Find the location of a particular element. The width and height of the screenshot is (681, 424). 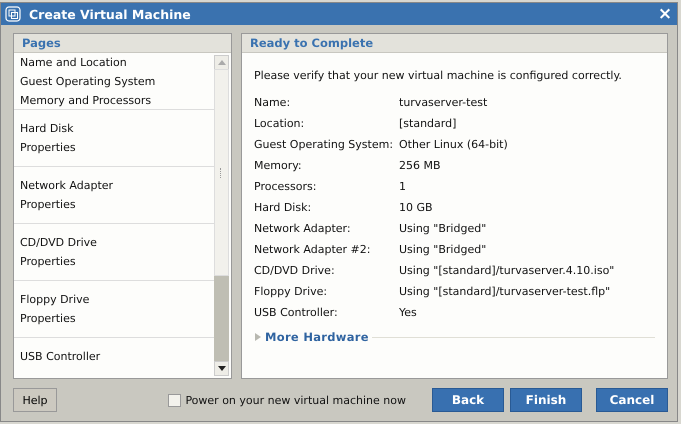

window-icon is located at coordinates (13, 14).